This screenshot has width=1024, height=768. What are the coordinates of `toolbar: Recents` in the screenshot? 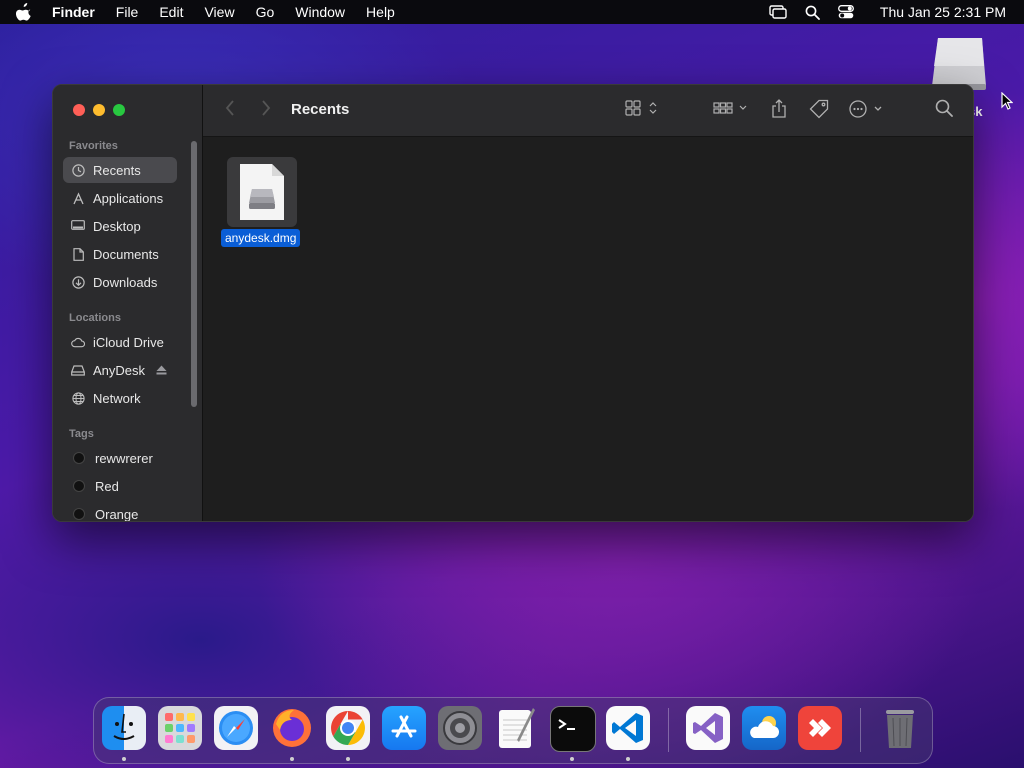 It's located at (588, 111).